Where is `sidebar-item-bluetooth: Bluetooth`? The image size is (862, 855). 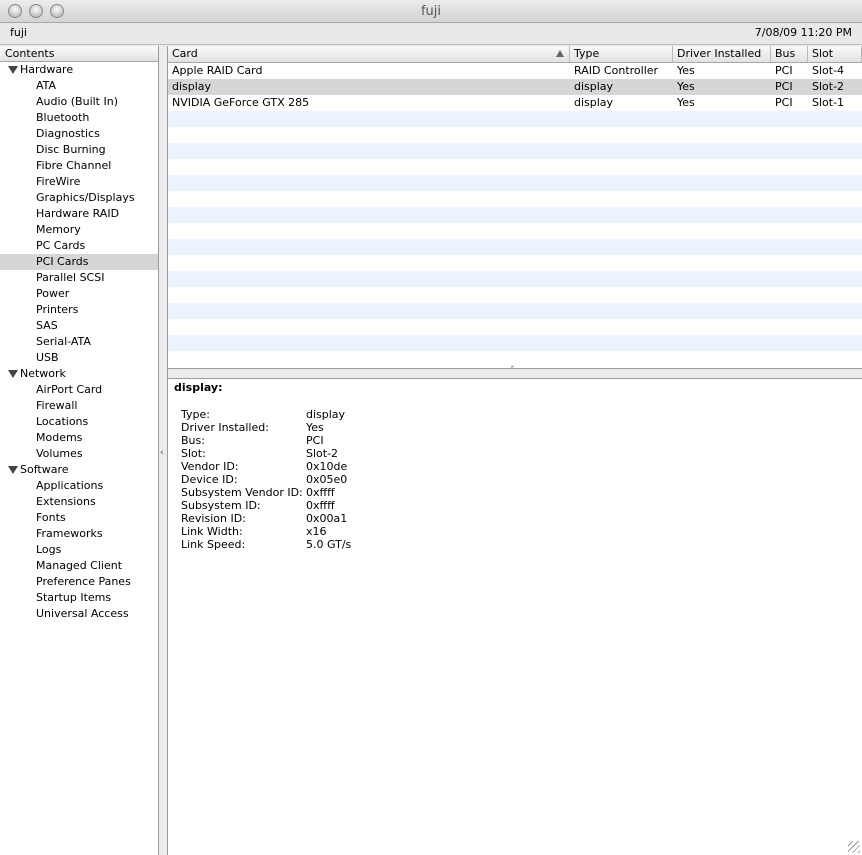
sidebar-item-bluetooth: Bluetooth is located at coordinates (79, 118).